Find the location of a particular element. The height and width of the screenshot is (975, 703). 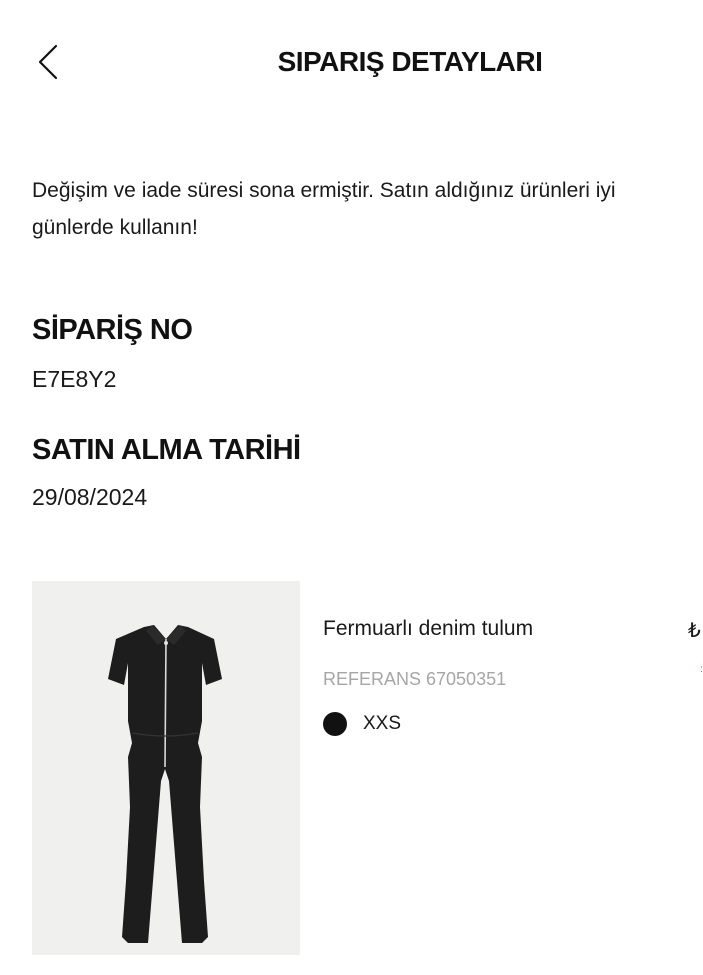

price-cutoff: ₺ : is located at coordinates (695, 648).